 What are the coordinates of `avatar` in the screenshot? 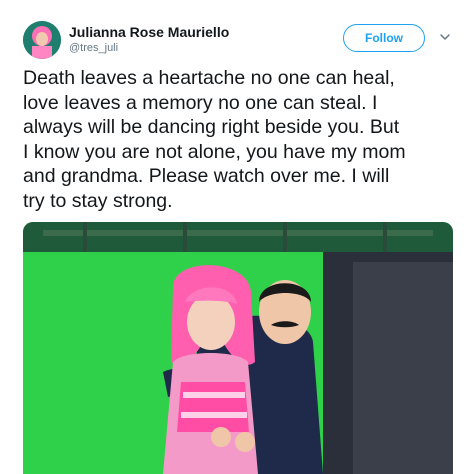 It's located at (42, 40).